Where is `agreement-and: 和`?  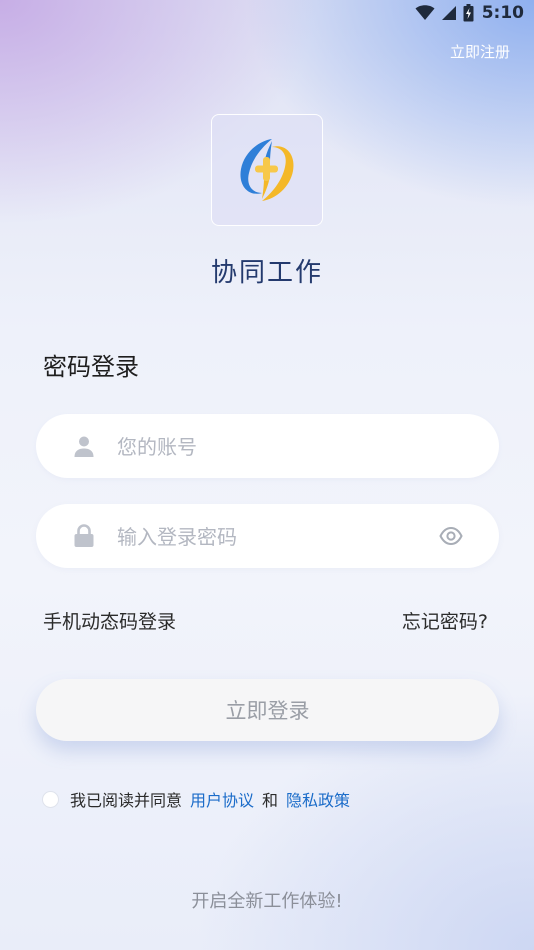
agreement-and: 和 is located at coordinates (270, 800).